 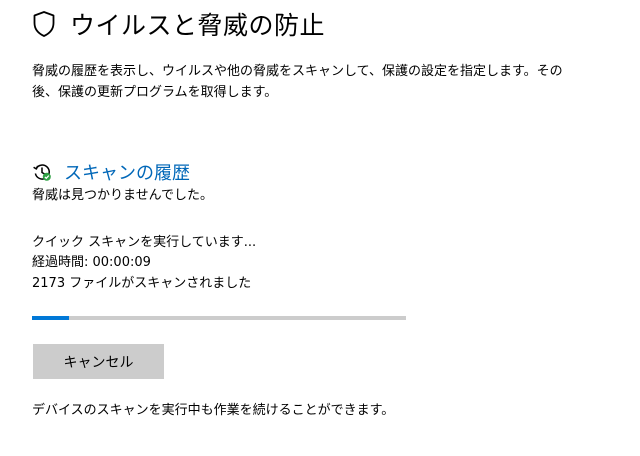 What do you see at coordinates (91, 262) in the screenshot?
I see `elapsed-time-text: 経過時間: 00:00:09` at bounding box center [91, 262].